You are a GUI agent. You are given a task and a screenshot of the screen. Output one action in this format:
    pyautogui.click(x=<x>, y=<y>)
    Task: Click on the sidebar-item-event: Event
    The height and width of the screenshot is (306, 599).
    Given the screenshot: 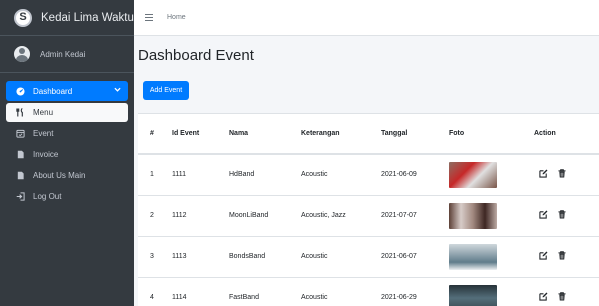 What is the action you would take?
    pyautogui.click(x=67, y=133)
    